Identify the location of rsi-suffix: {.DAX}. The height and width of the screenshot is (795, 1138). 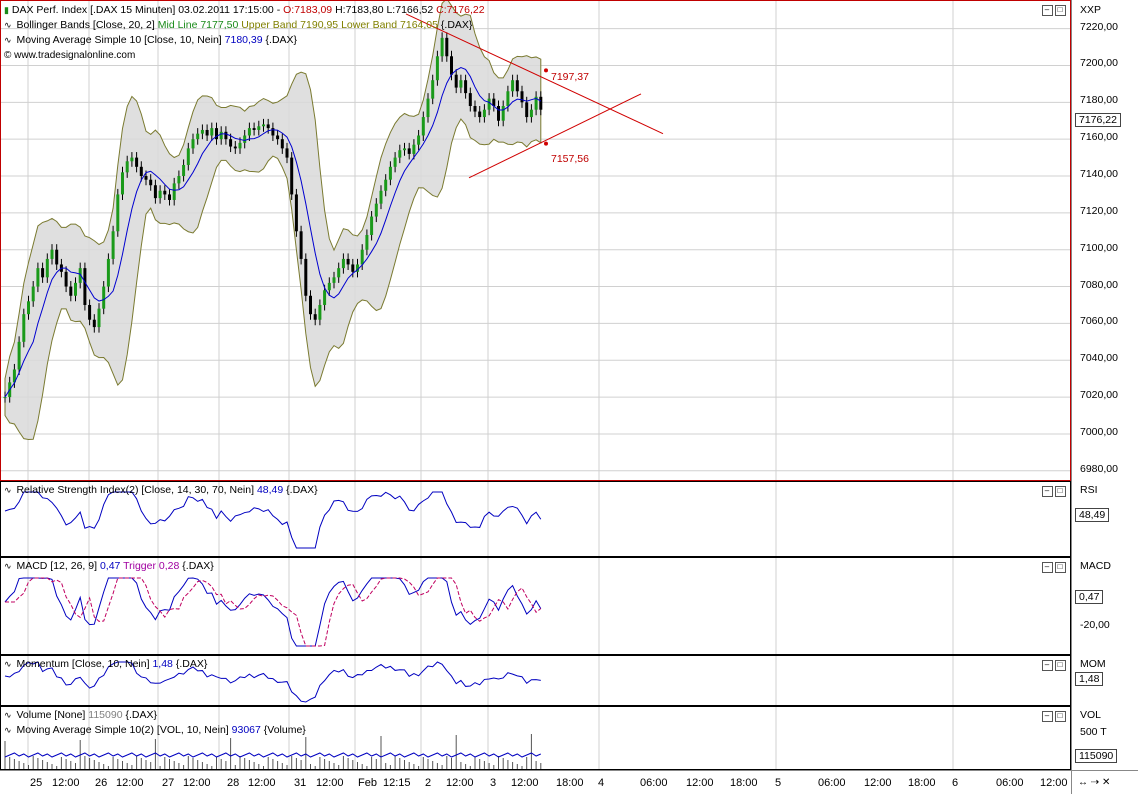
(302, 490).